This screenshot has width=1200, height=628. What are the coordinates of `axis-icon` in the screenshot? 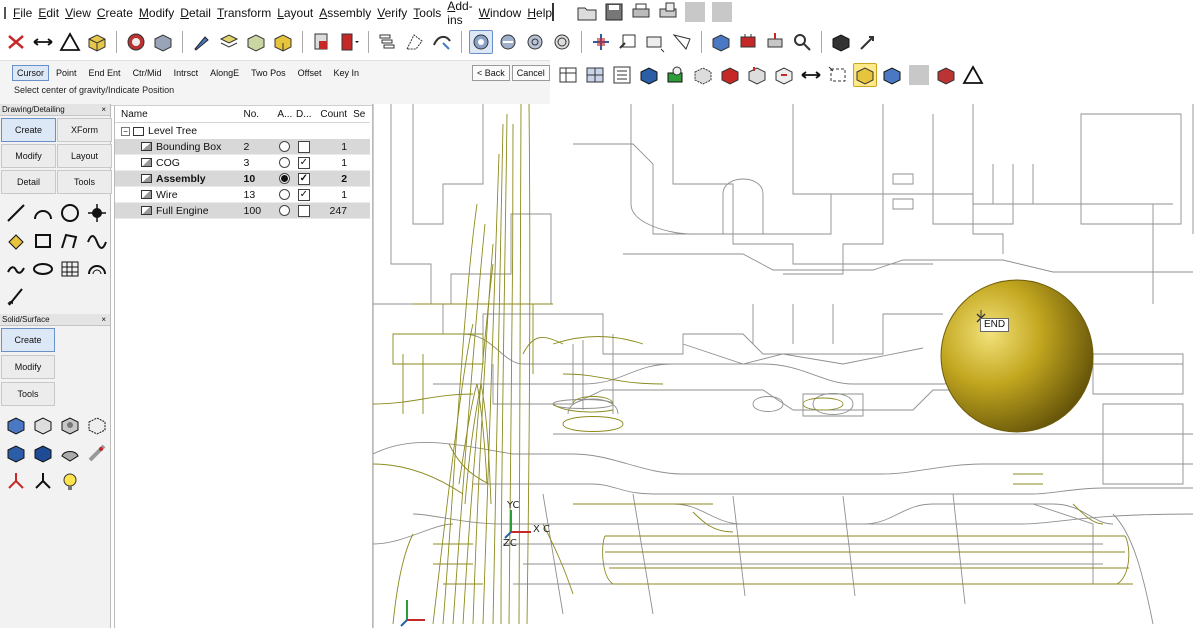 It's located at (15, 481).